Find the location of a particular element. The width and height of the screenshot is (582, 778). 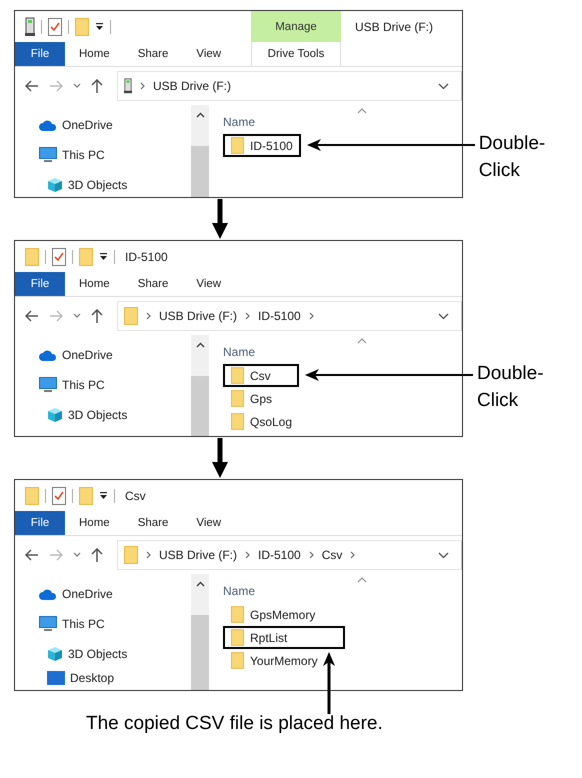

context-tab-group: Manage is located at coordinates (296, 26).